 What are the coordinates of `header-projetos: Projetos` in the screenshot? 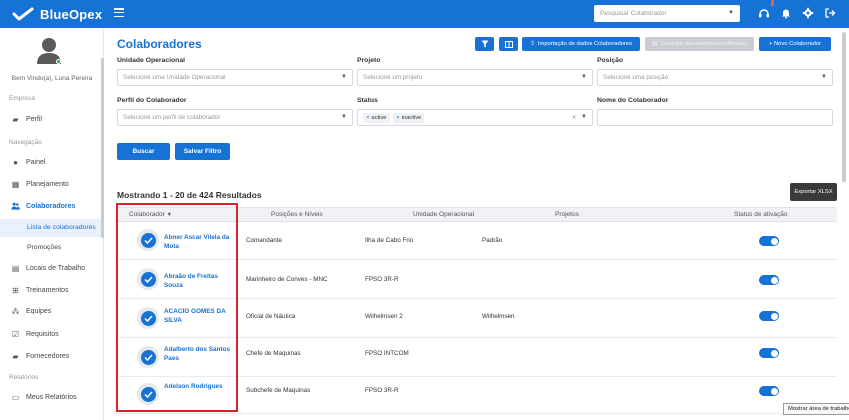 It's located at (567, 214).